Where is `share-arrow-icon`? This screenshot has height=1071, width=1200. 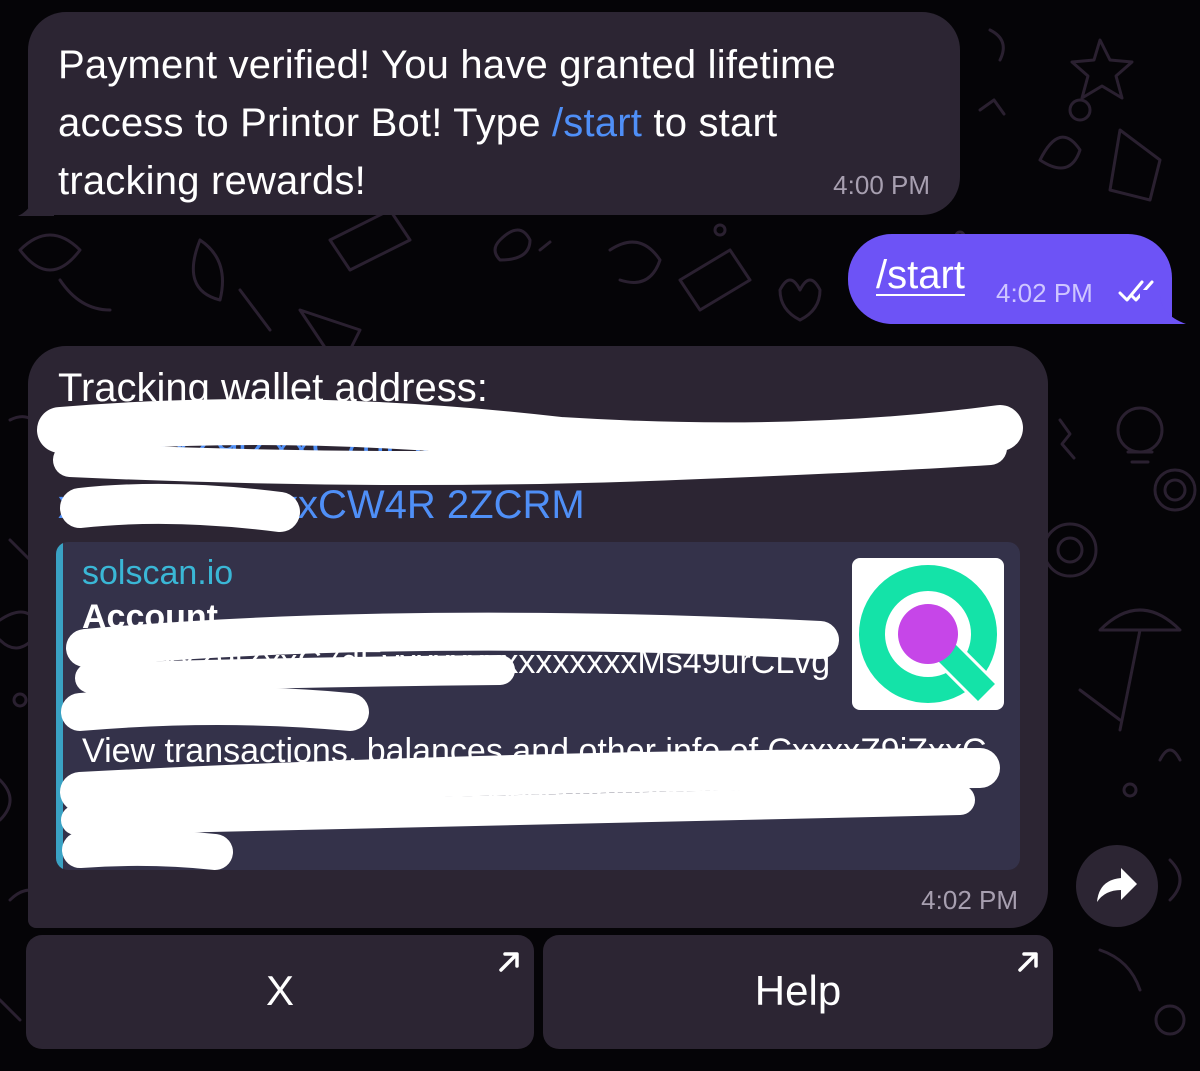
share-arrow-icon is located at coordinates (1117, 885).